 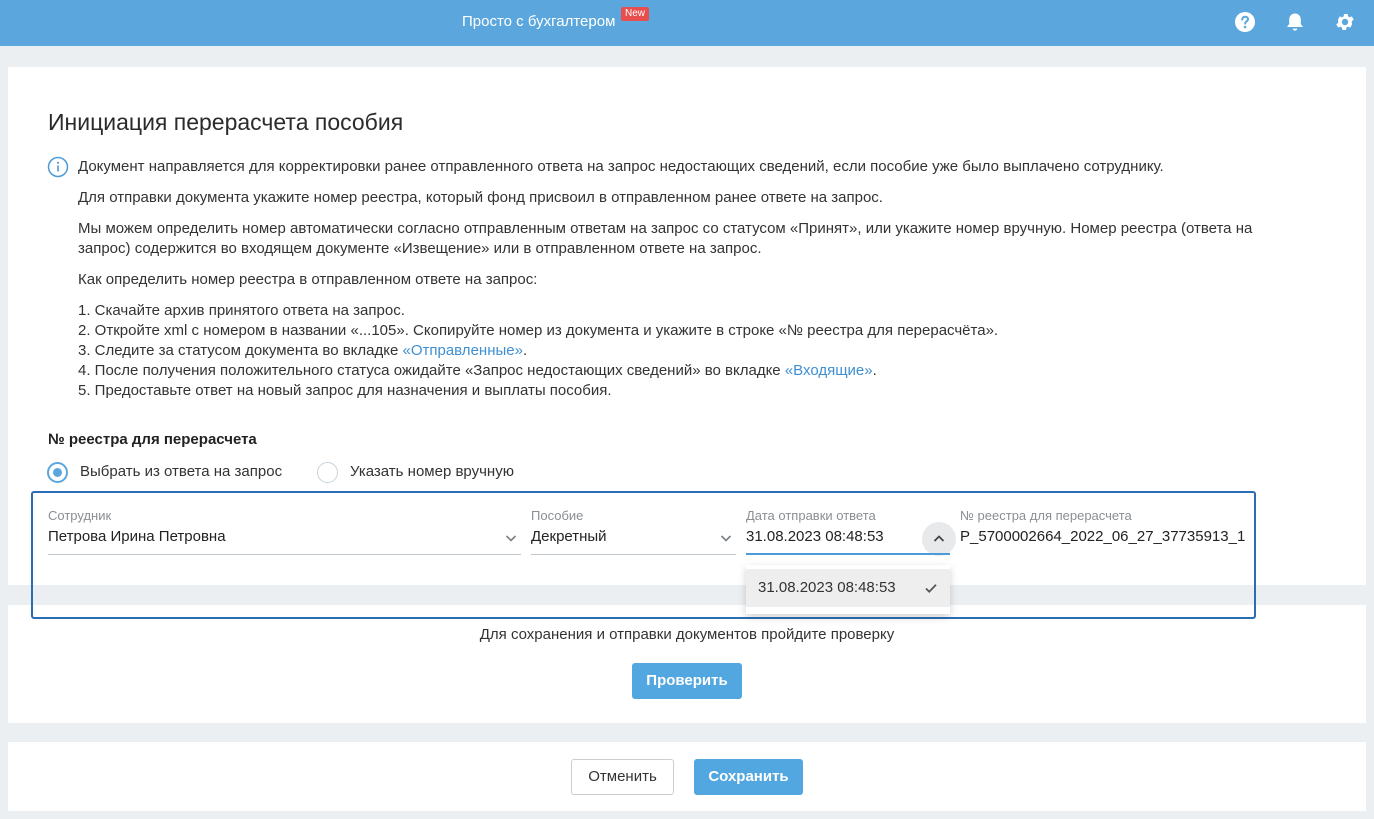 I want to click on save-button: Сохранить, so click(x=748, y=777).